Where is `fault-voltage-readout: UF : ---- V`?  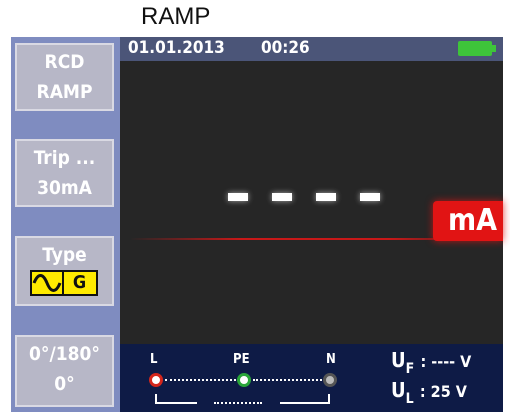 fault-voltage-readout: UF : ---- V is located at coordinates (431, 362).